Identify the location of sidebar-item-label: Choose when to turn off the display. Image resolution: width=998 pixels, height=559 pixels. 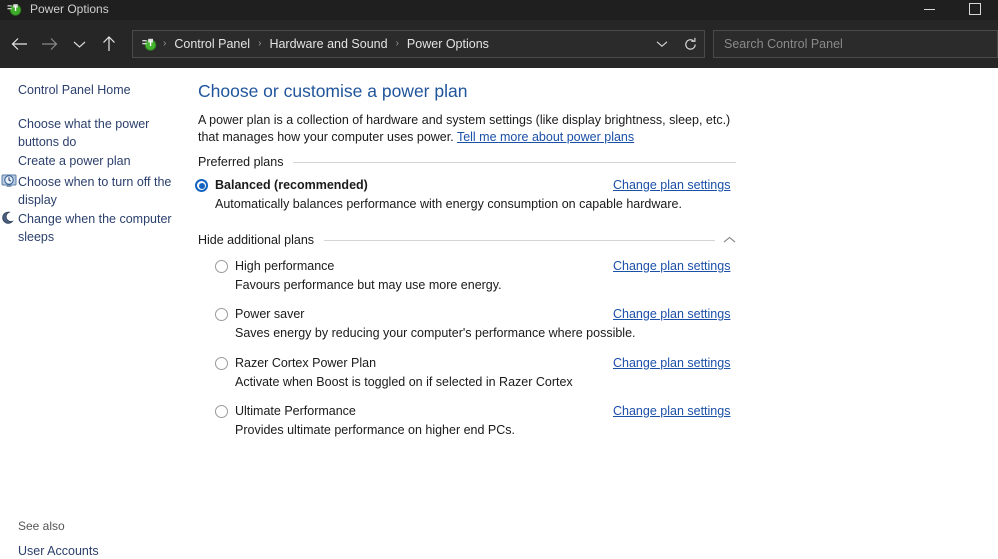
(95, 191).